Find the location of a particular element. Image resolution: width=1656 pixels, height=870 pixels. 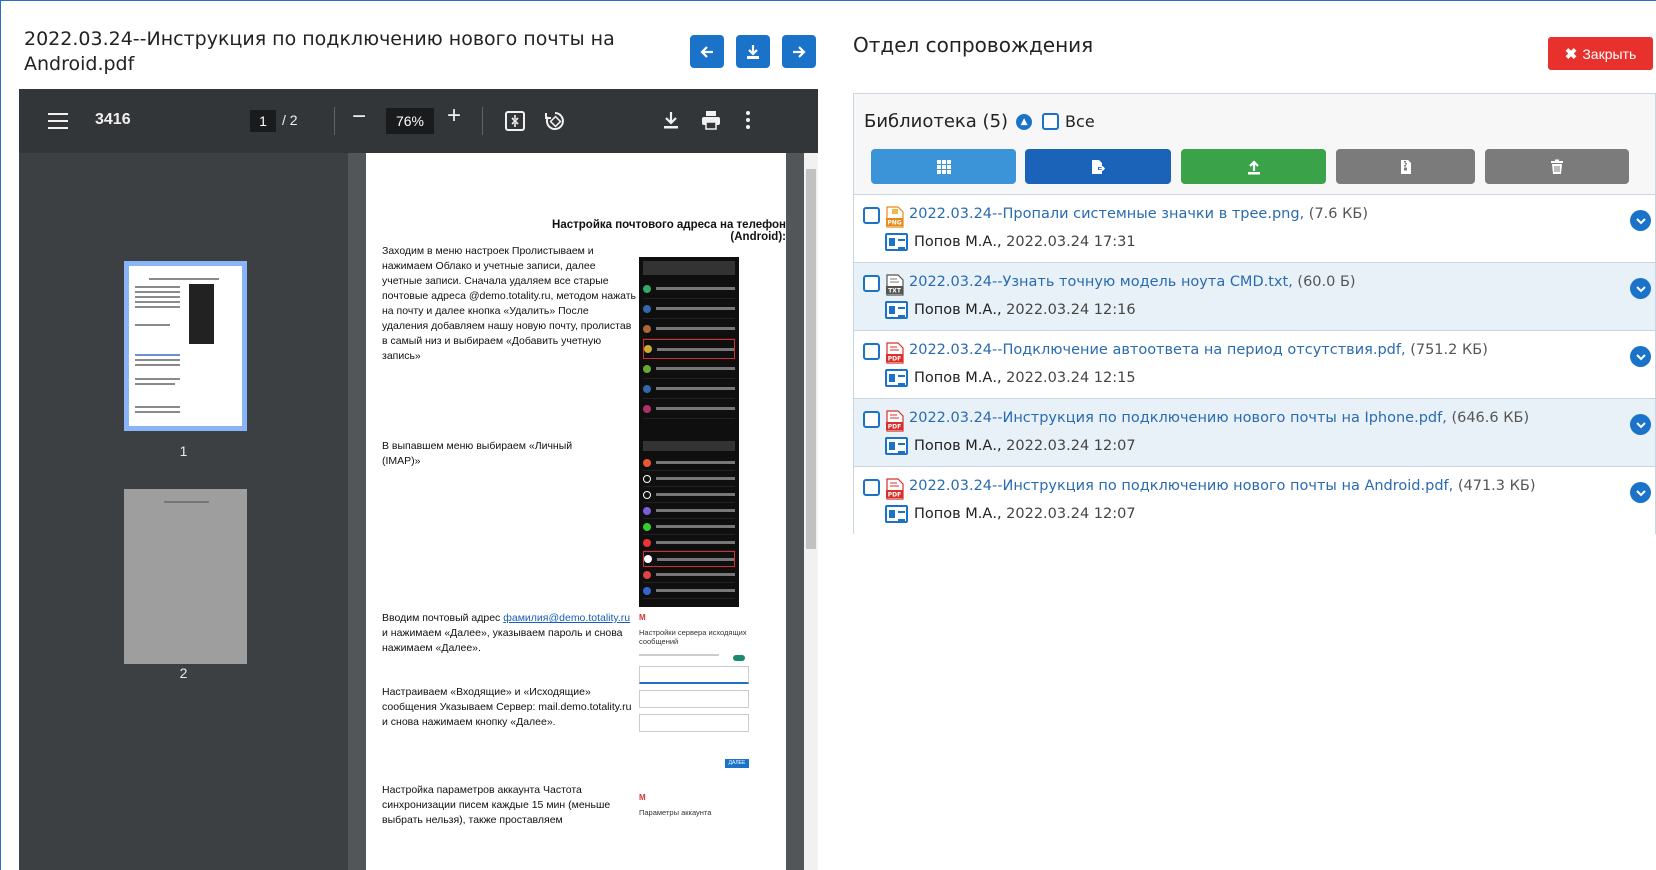

file-date: 2022.03.24 17:31 is located at coordinates (1071, 242).